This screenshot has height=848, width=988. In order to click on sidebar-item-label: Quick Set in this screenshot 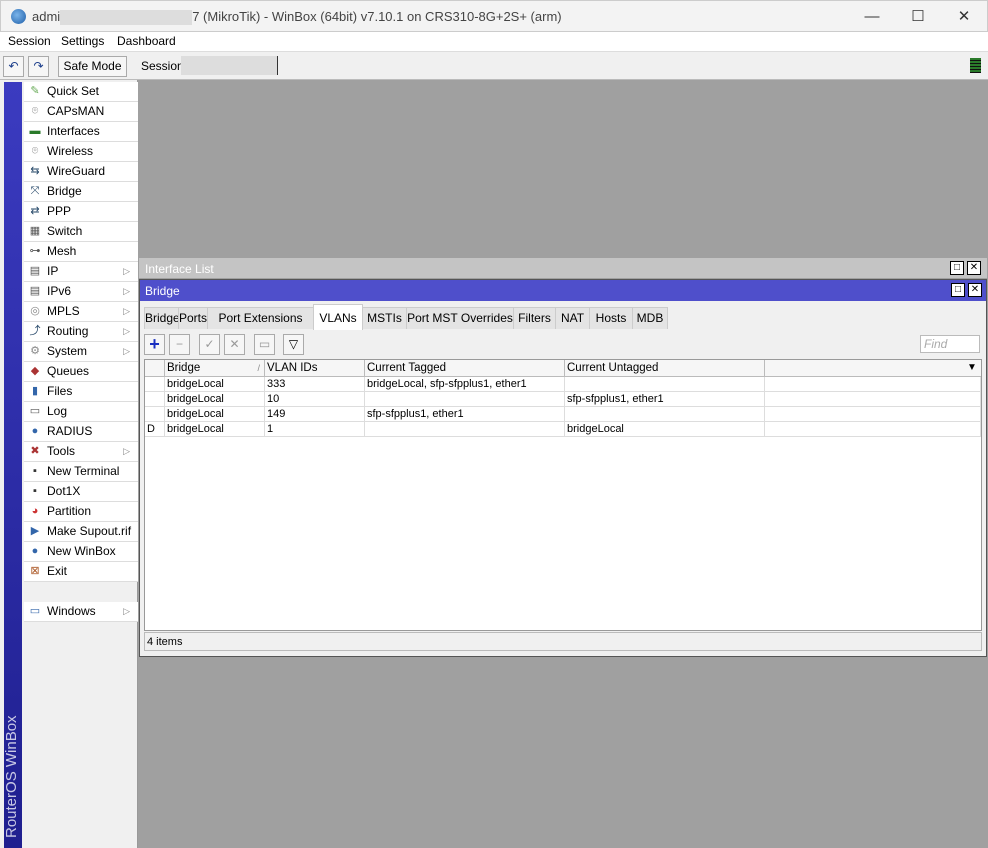, I will do `click(73, 91)`.